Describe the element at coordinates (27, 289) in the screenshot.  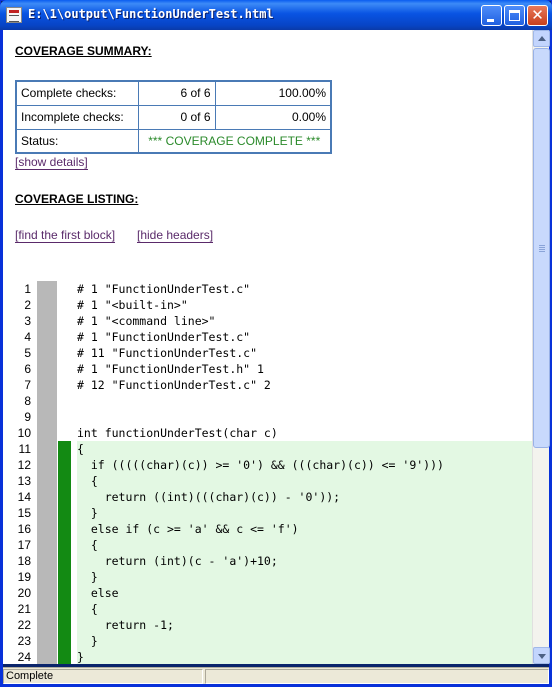
I see `line-number: 1` at that location.